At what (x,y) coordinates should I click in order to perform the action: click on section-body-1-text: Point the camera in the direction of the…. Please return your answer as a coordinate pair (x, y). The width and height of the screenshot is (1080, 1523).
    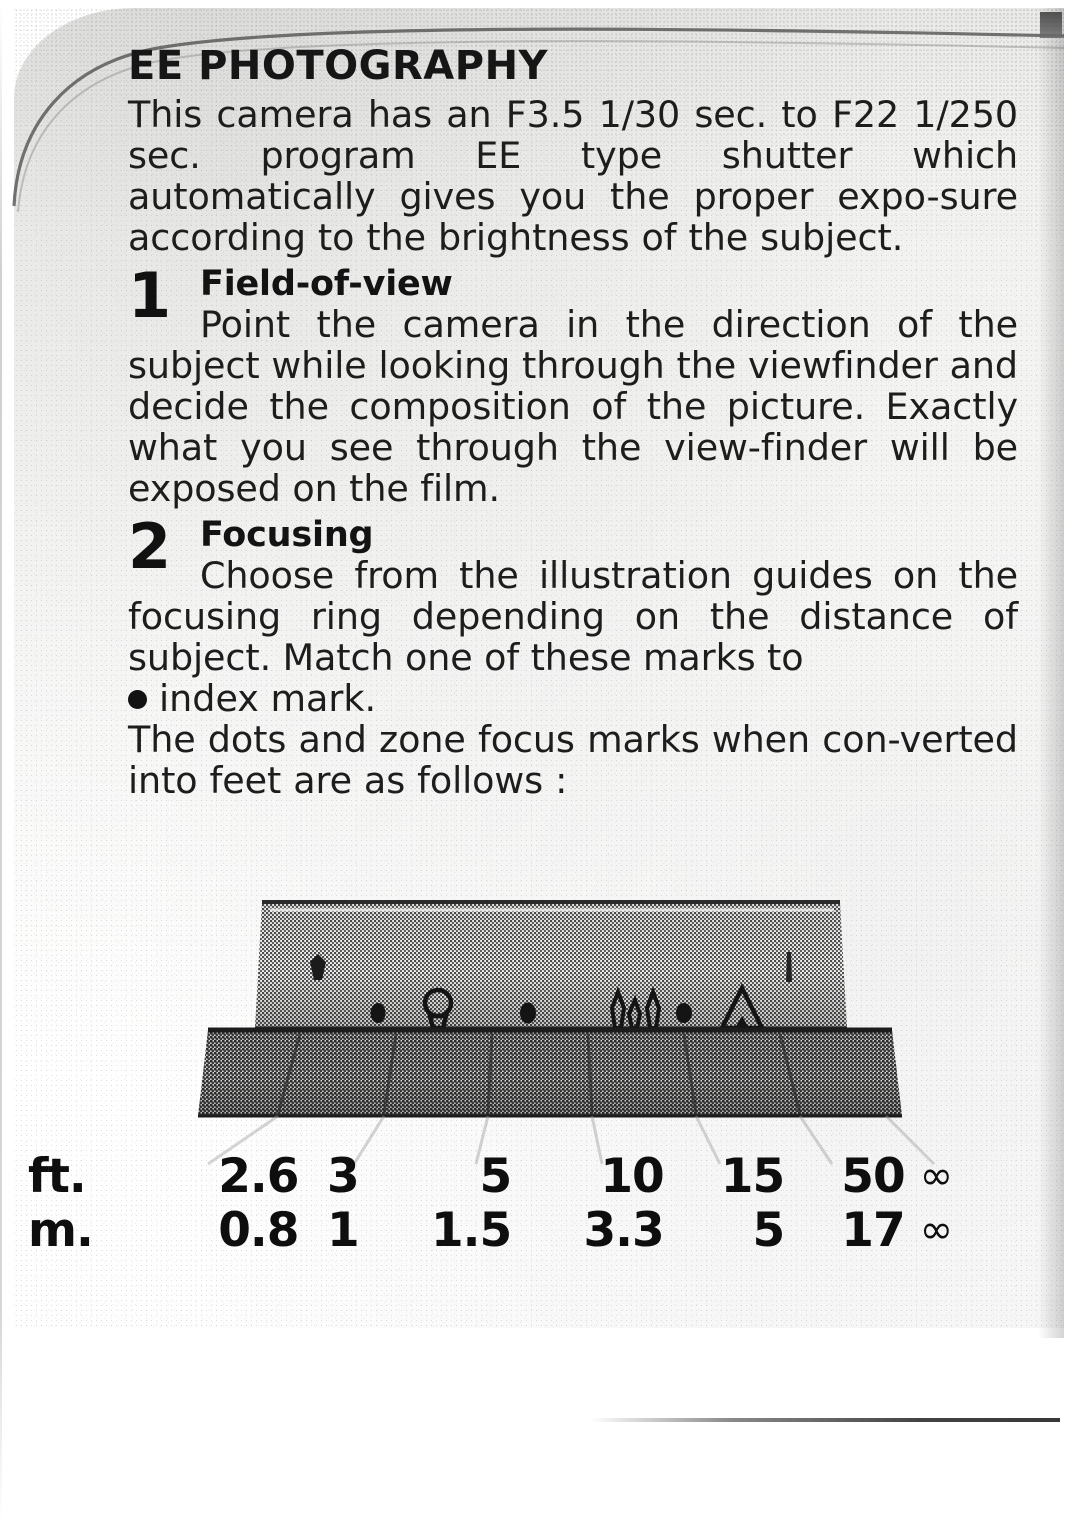
    Looking at the image, I should click on (573, 406).